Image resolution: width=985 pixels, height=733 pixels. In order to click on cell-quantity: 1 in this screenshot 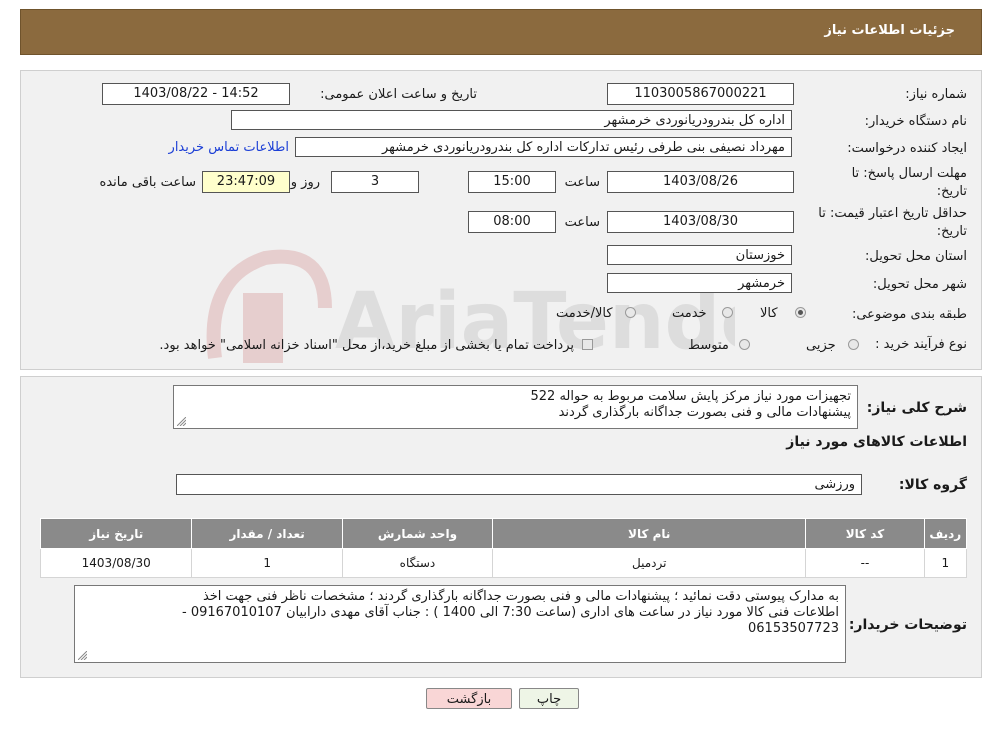, I will do `click(267, 563)`.